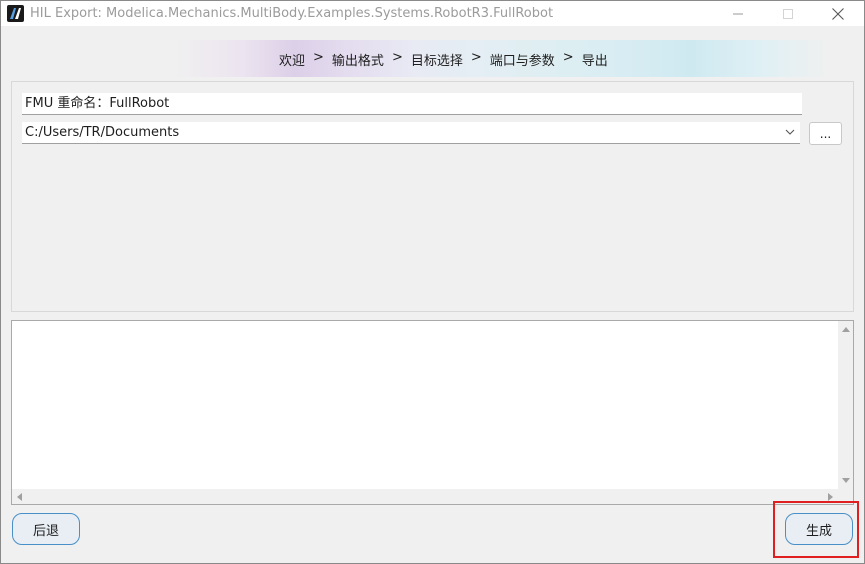 The height and width of the screenshot is (564, 865). What do you see at coordinates (436, 61) in the screenshot?
I see `breadcrumb-step-target-selection: 目标选择` at bounding box center [436, 61].